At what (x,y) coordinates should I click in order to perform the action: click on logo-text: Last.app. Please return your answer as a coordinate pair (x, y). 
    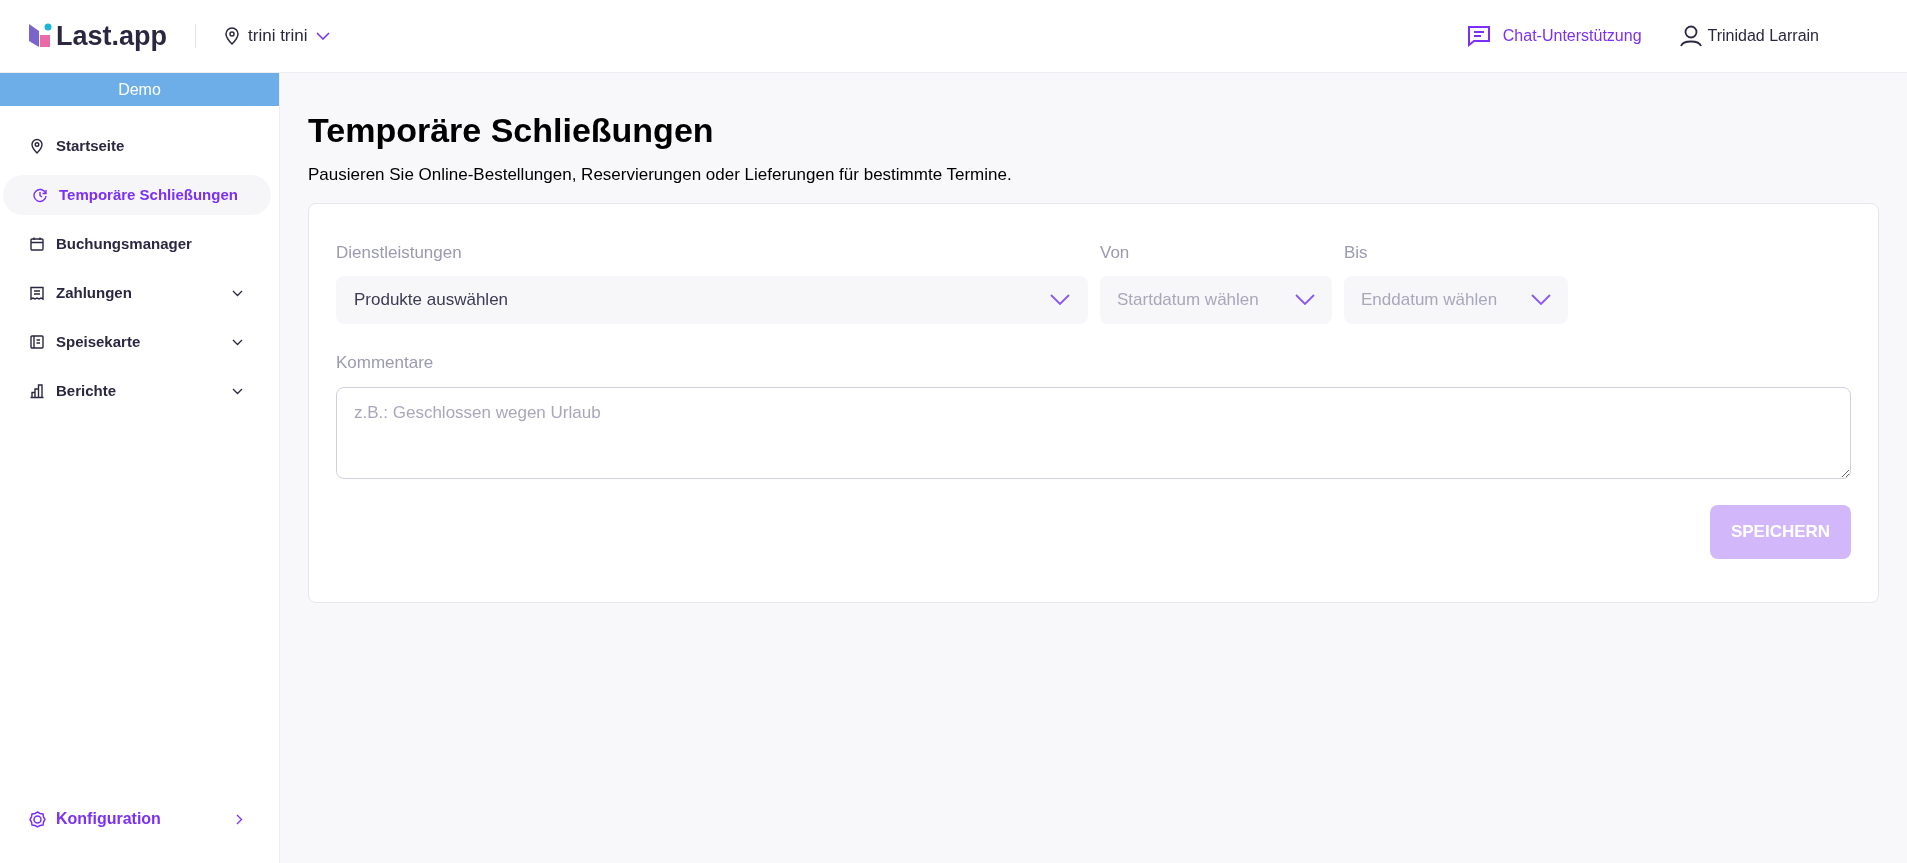
    Looking at the image, I should click on (112, 36).